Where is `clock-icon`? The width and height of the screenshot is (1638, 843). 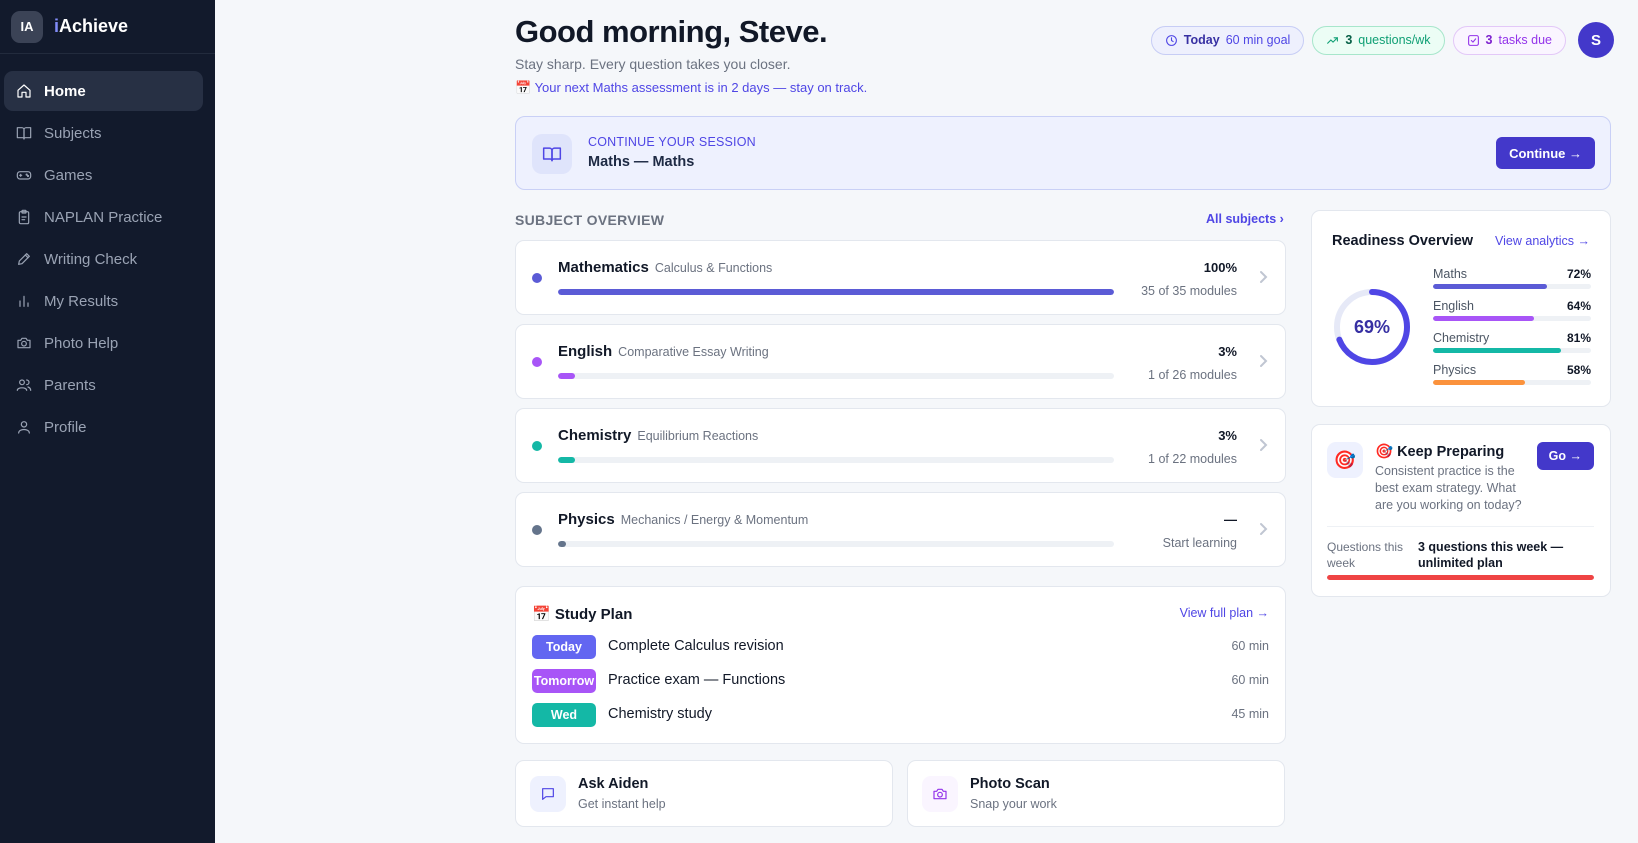
clock-icon is located at coordinates (1171, 40).